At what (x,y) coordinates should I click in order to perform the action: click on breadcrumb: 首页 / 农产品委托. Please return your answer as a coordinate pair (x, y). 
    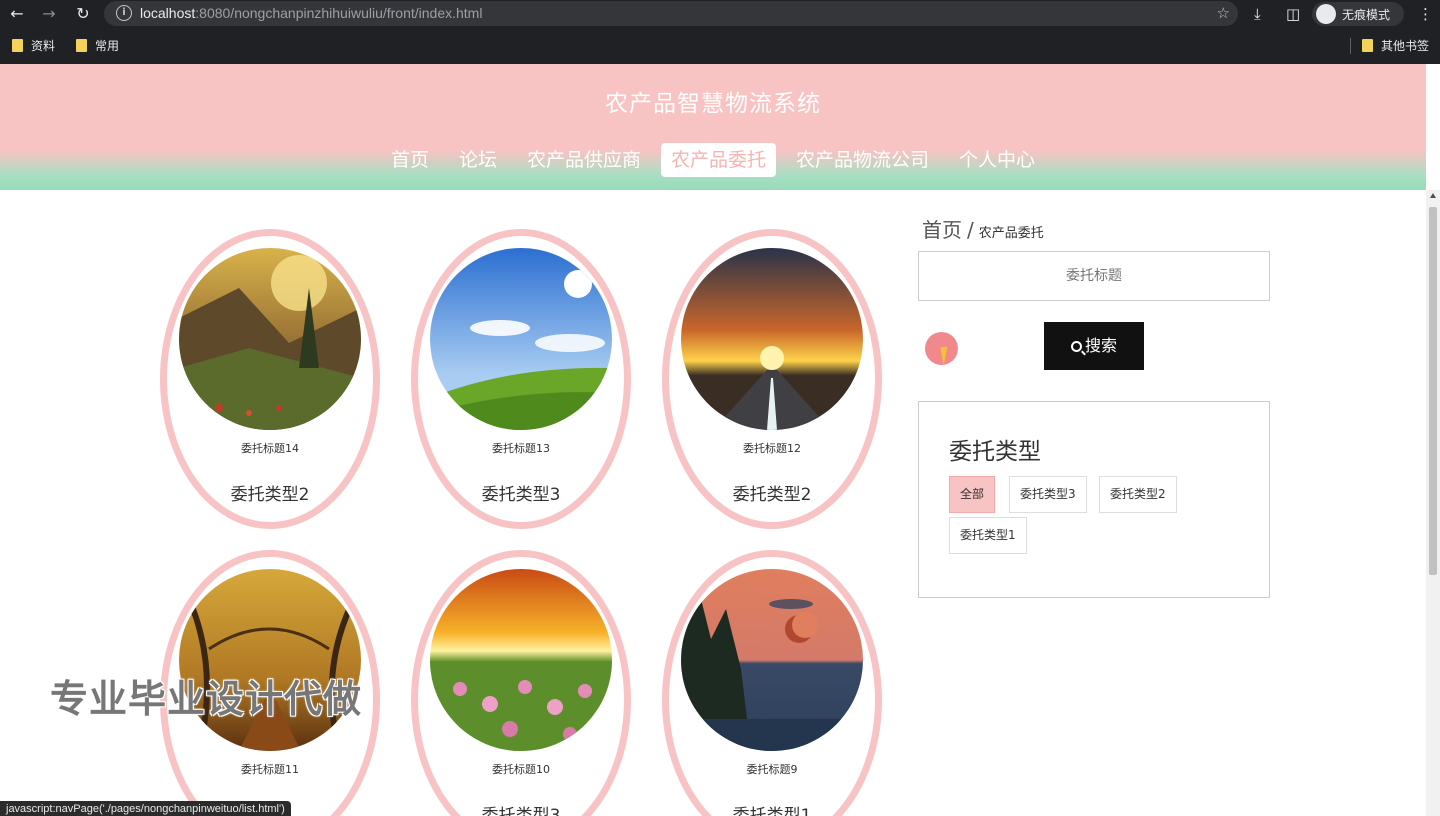
    Looking at the image, I should click on (983, 228).